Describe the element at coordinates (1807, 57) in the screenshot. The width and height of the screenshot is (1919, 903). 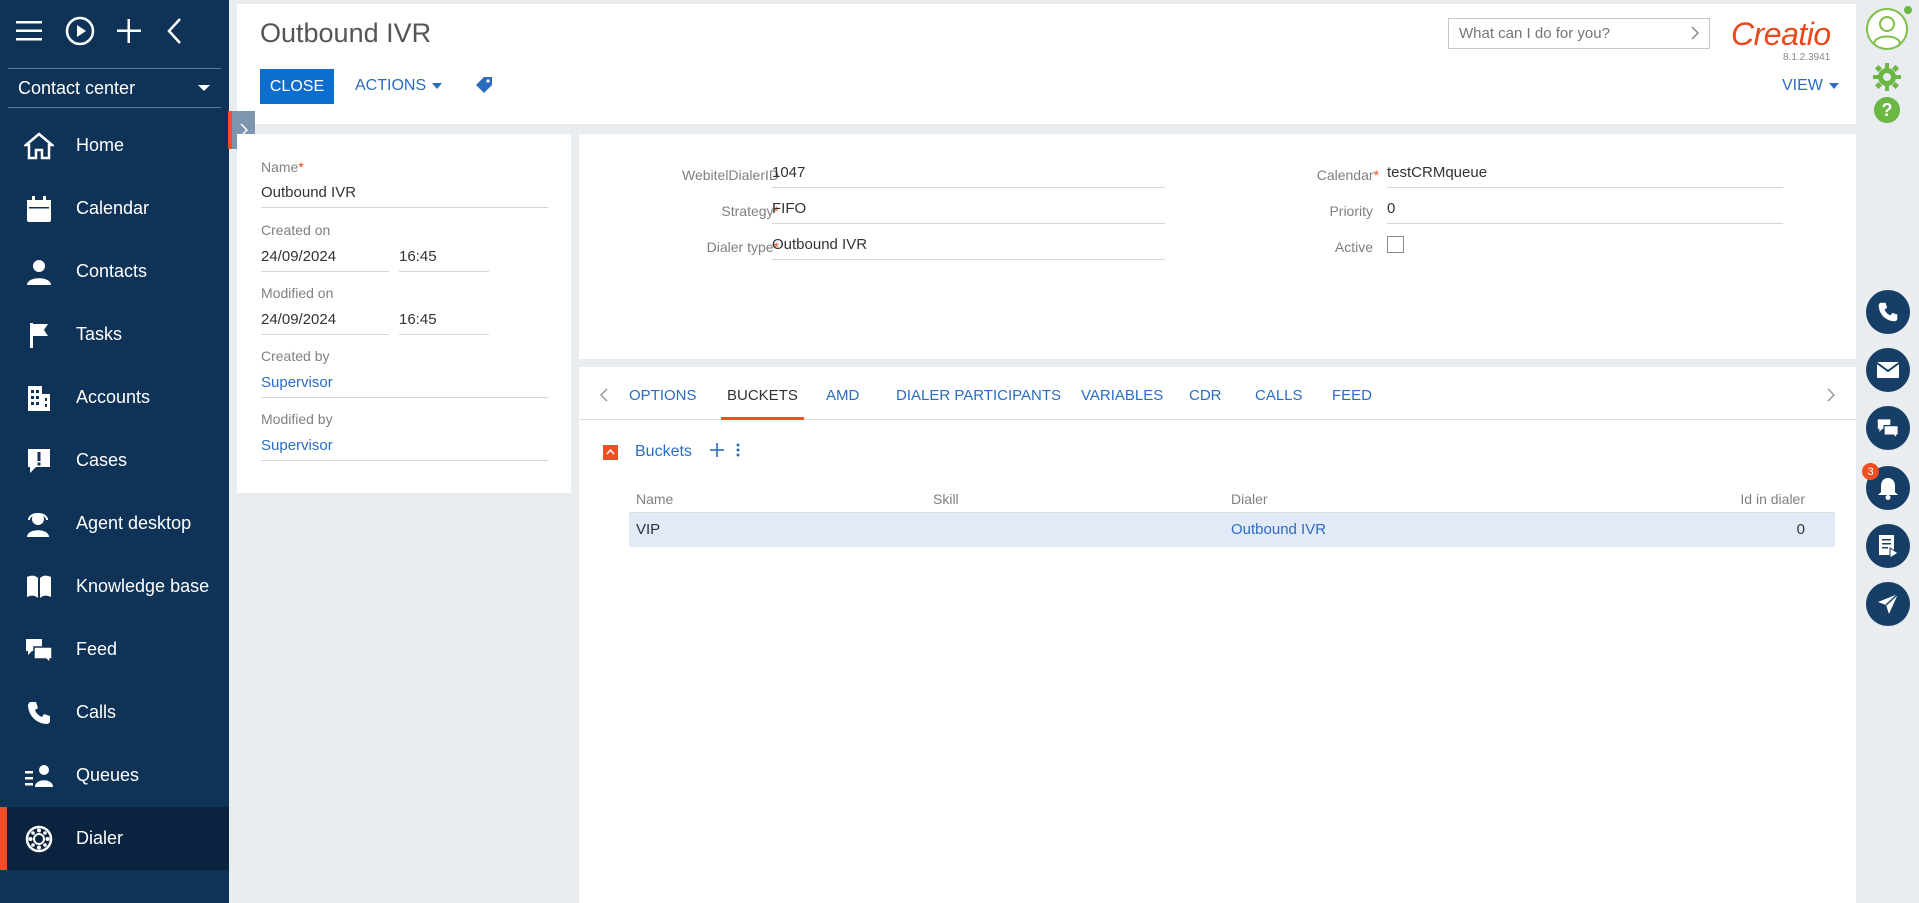
I see `version-label: 8.1.2.3941` at that location.